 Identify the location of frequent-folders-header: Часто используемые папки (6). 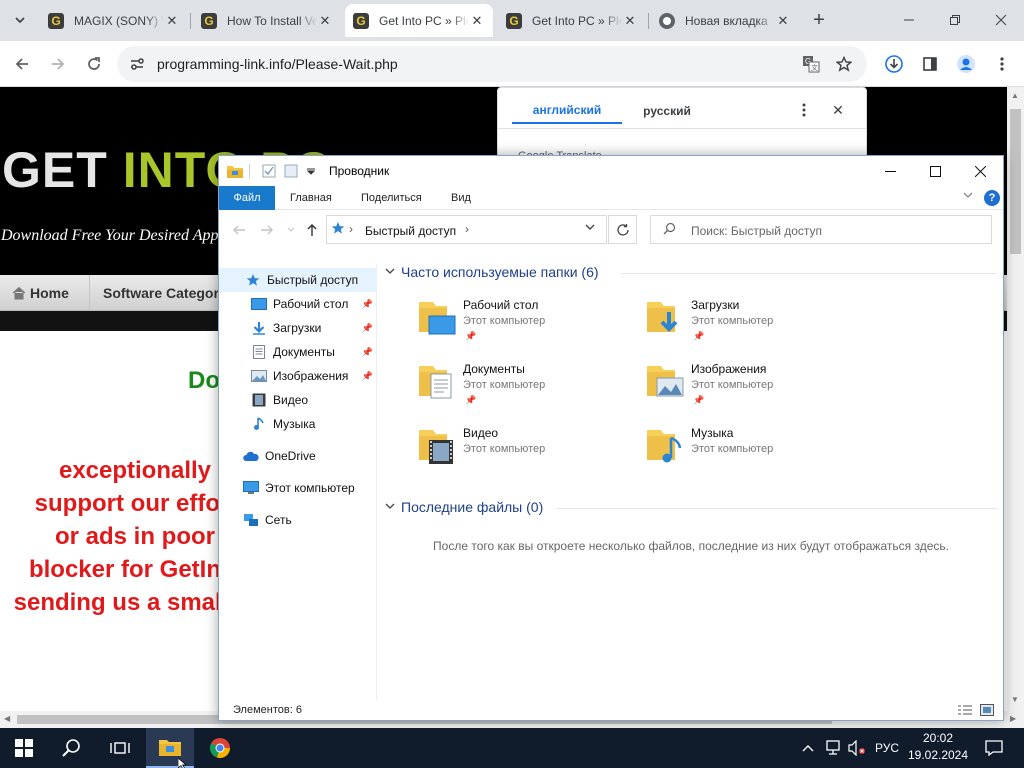
(492, 272).